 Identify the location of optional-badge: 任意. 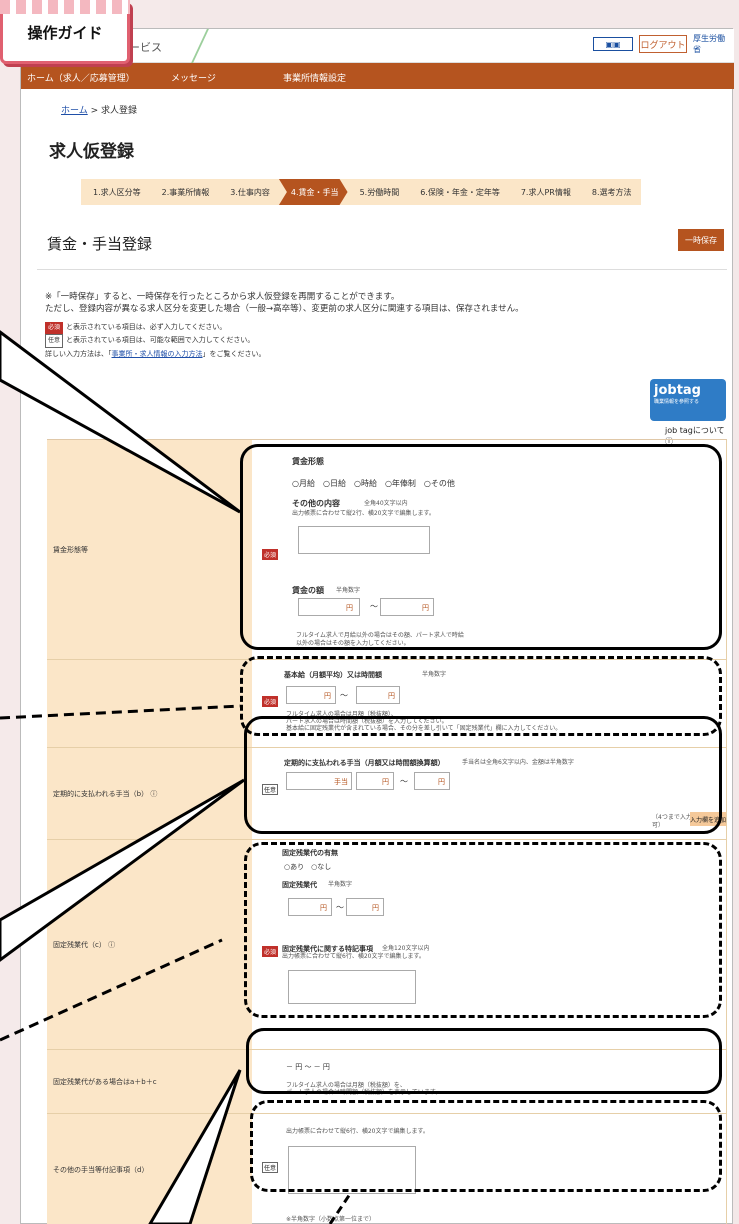
(54, 341).